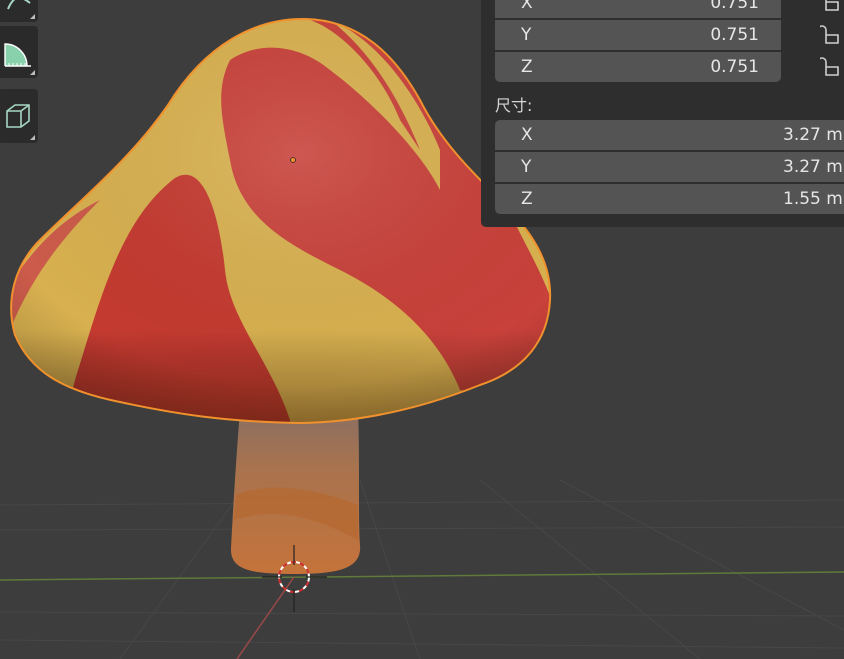 This screenshot has height=659, width=844. What do you see at coordinates (734, 67) in the screenshot?
I see `scale-z-value: 0.751` at bounding box center [734, 67].